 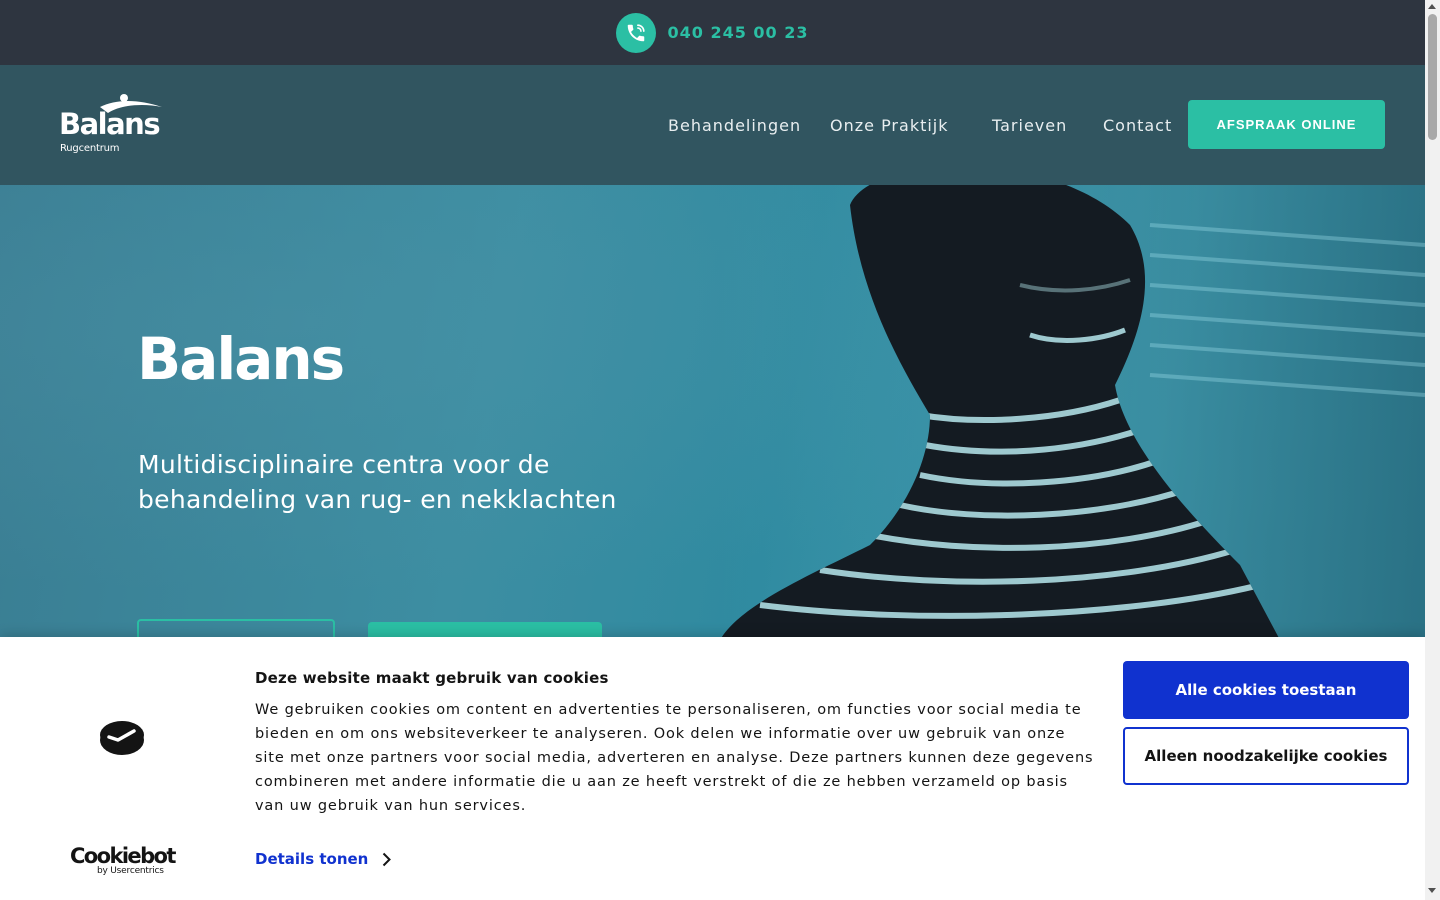 I want to click on page-scrollbar, so click(x=1432, y=450).